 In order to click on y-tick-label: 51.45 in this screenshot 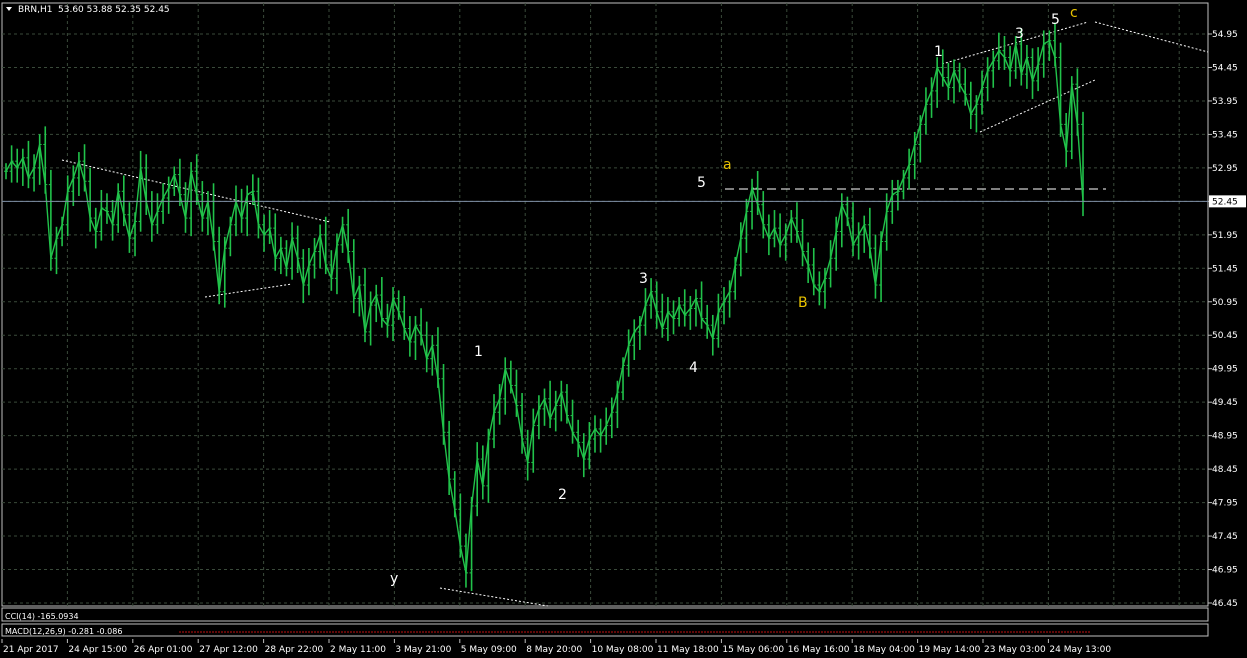, I will do `click(1225, 269)`.